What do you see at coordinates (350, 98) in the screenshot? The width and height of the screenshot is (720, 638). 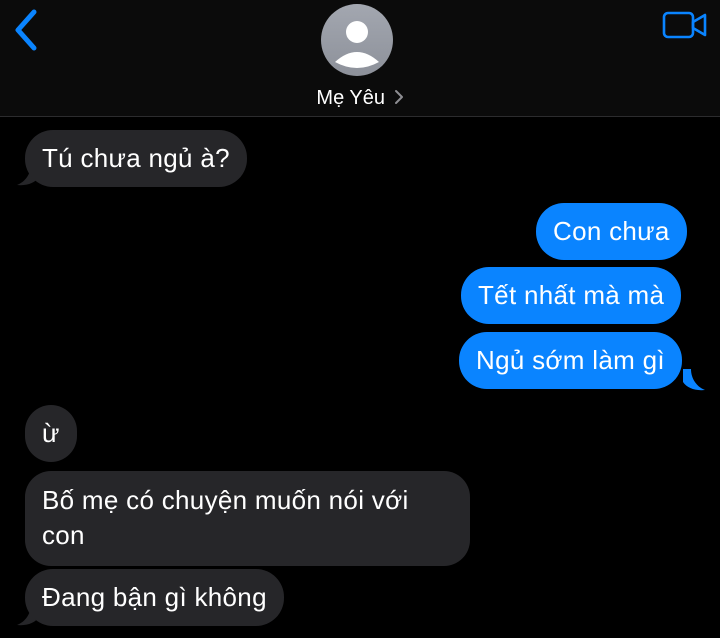 I see `contact-name: Mẹ Yêu` at bounding box center [350, 98].